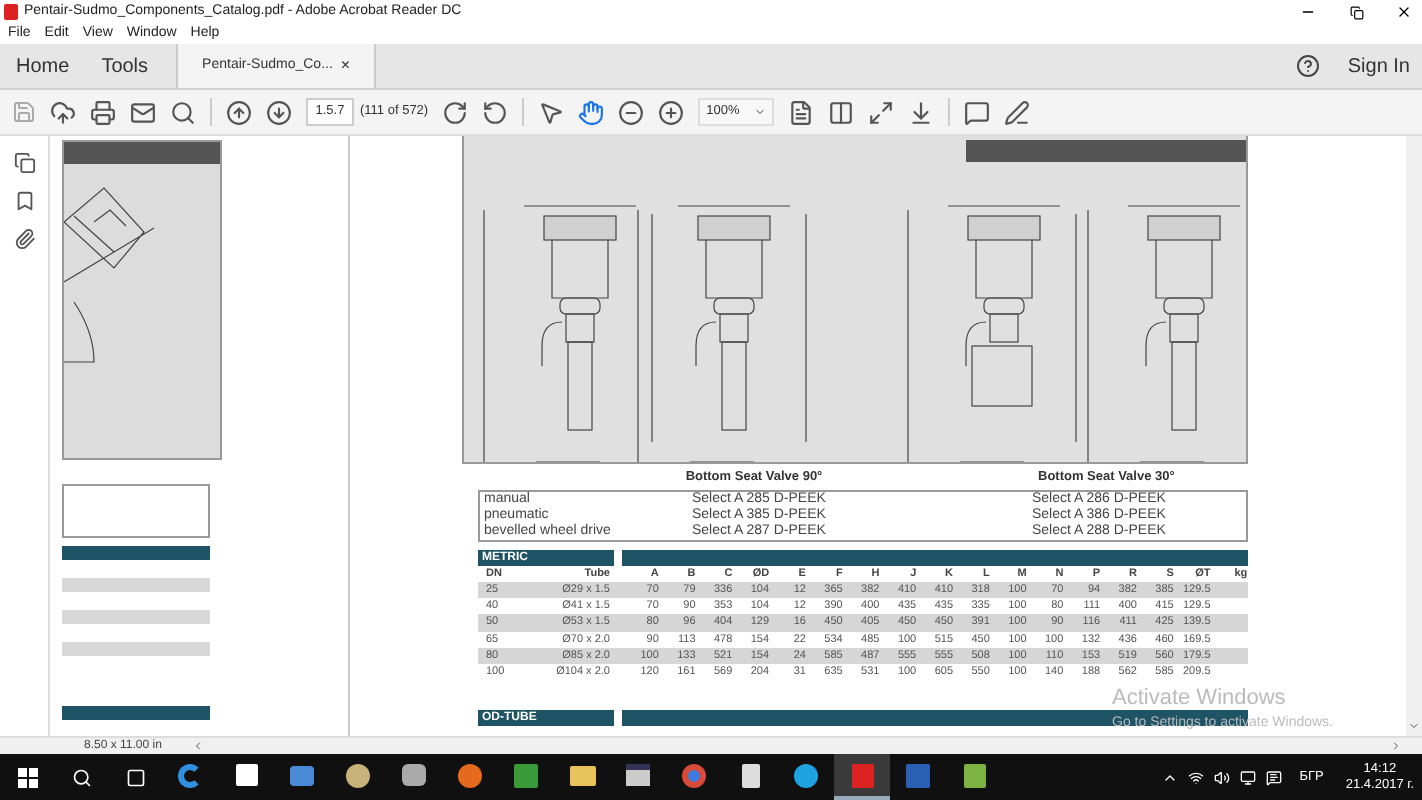 This screenshot has height=800, width=1422. I want to click on caret-icon, so click(760, 112).